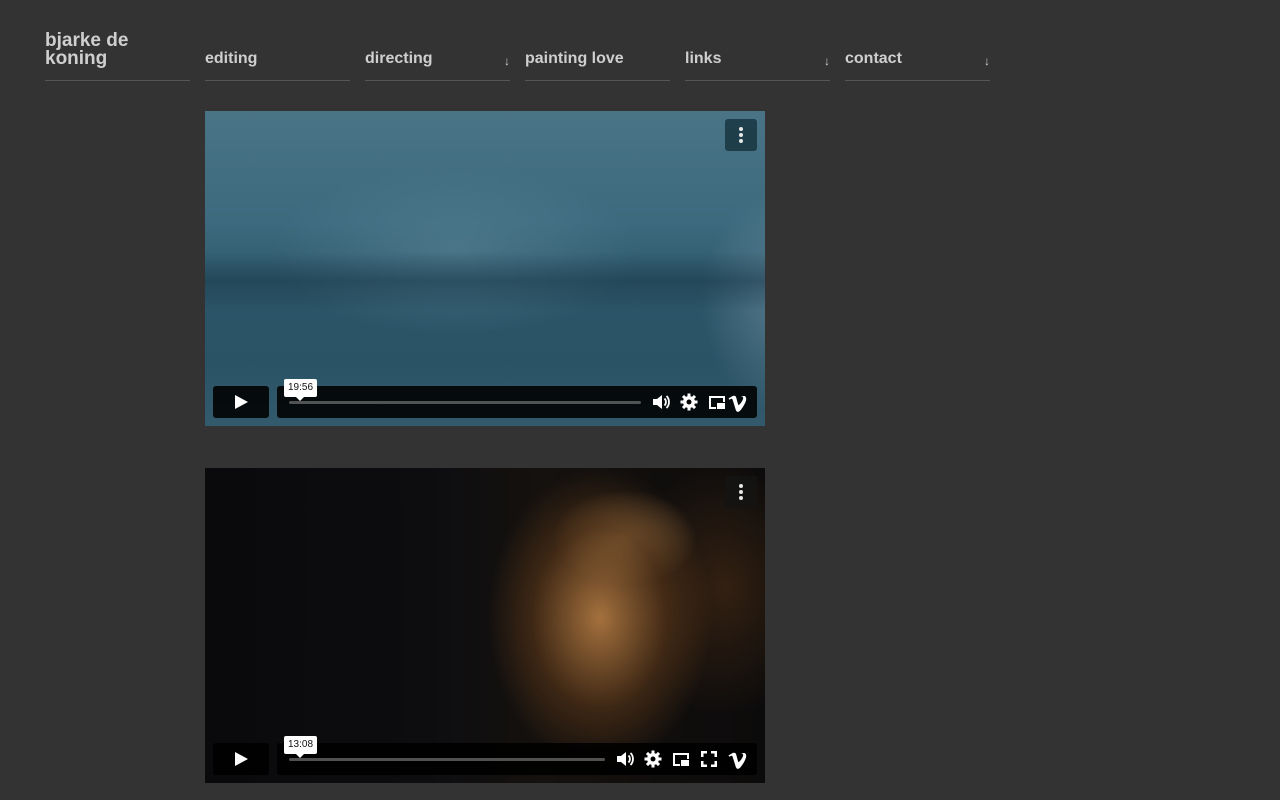  What do you see at coordinates (917, 56) in the screenshot?
I see `nav-item-contact: contact ↓` at bounding box center [917, 56].